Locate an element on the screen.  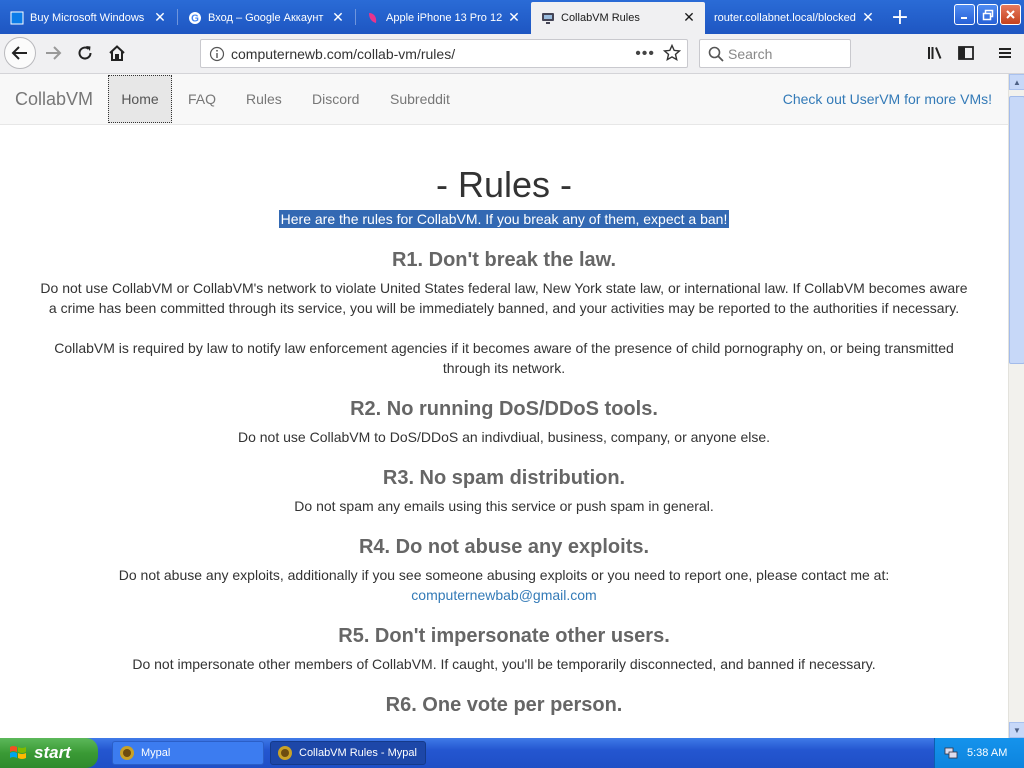
page-actions-icon: ••• is located at coordinates (645, 54).